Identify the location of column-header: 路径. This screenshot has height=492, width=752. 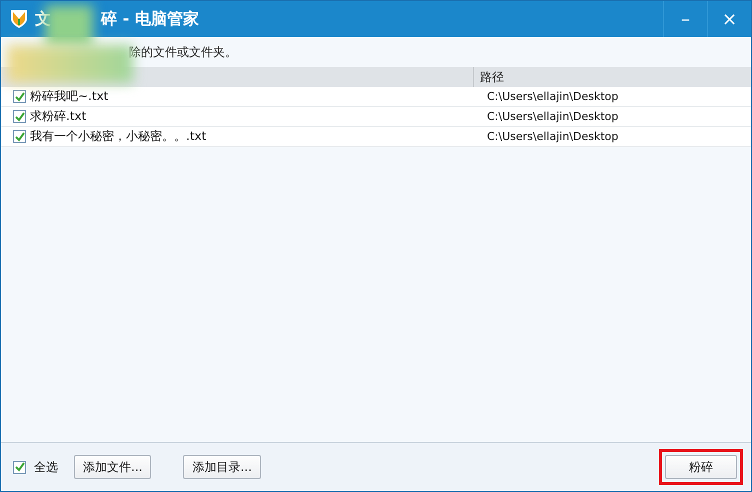
(492, 77).